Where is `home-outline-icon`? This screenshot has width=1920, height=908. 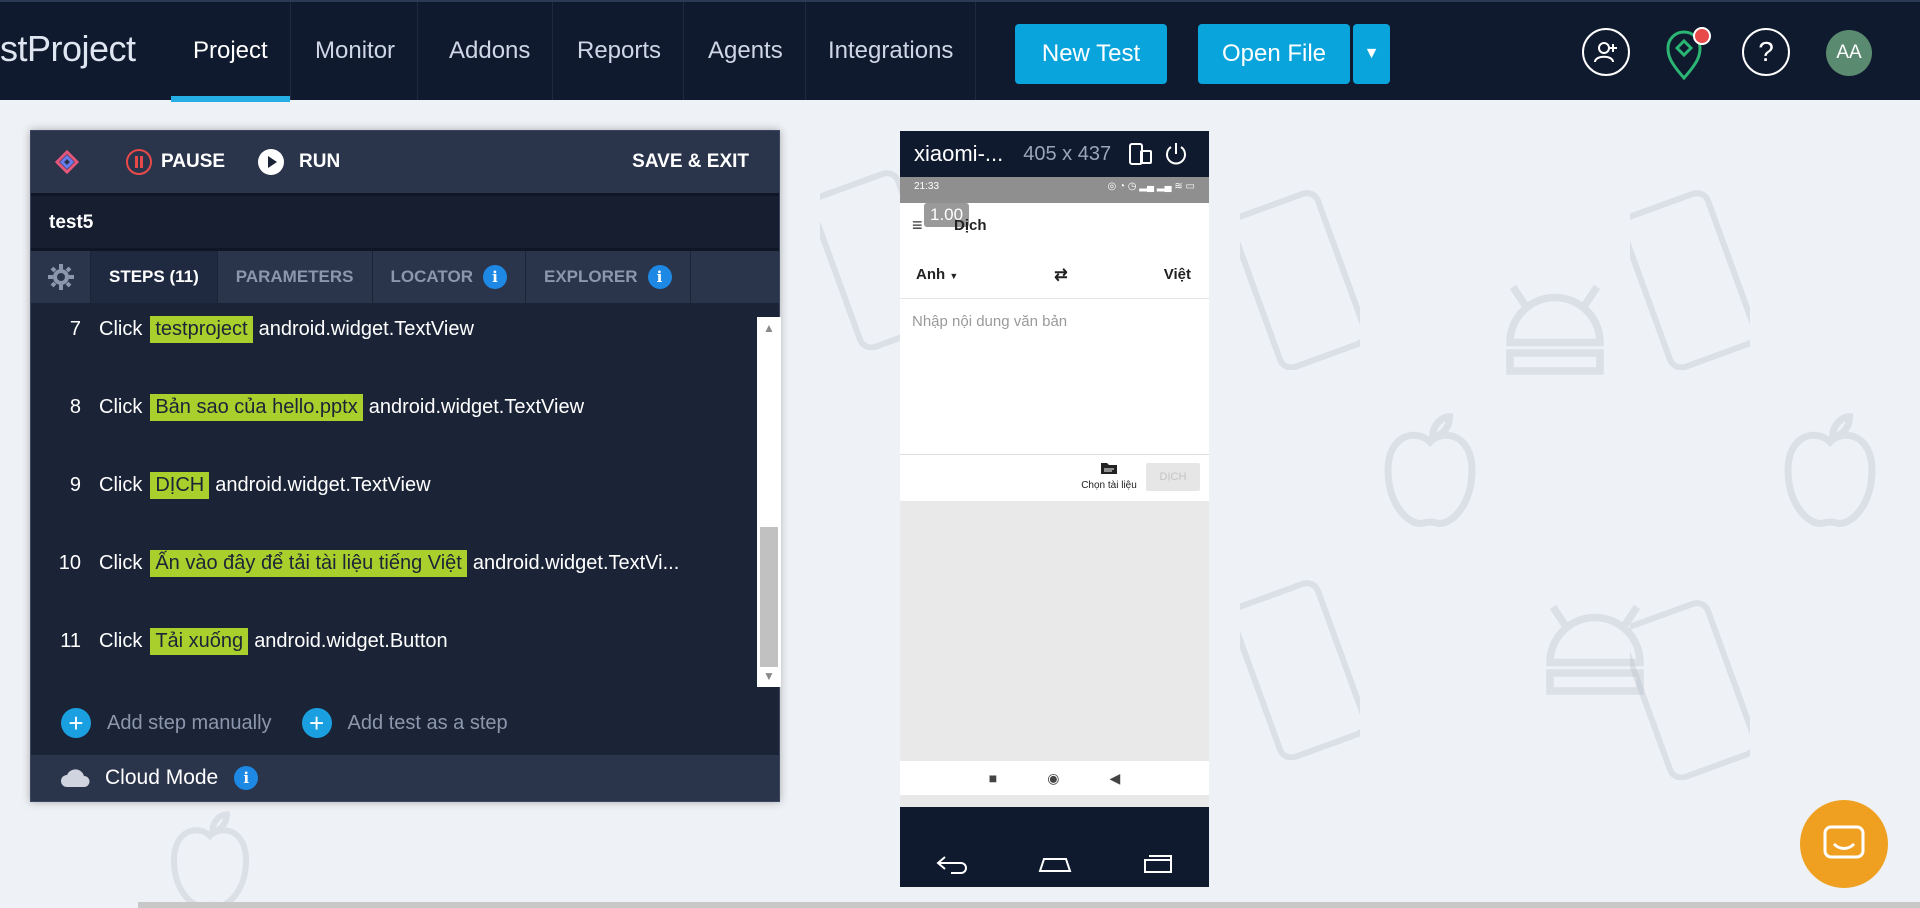
home-outline-icon is located at coordinates (1055, 864).